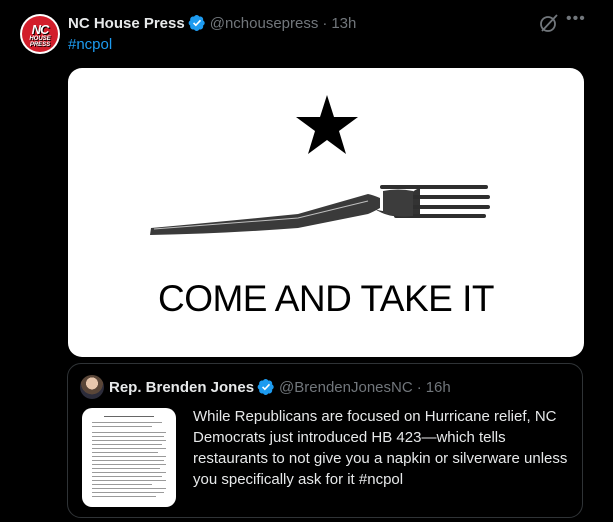 This screenshot has height=522, width=613. Describe the element at coordinates (343, 23) in the screenshot. I see `tweet-timestamp: 13h` at that location.